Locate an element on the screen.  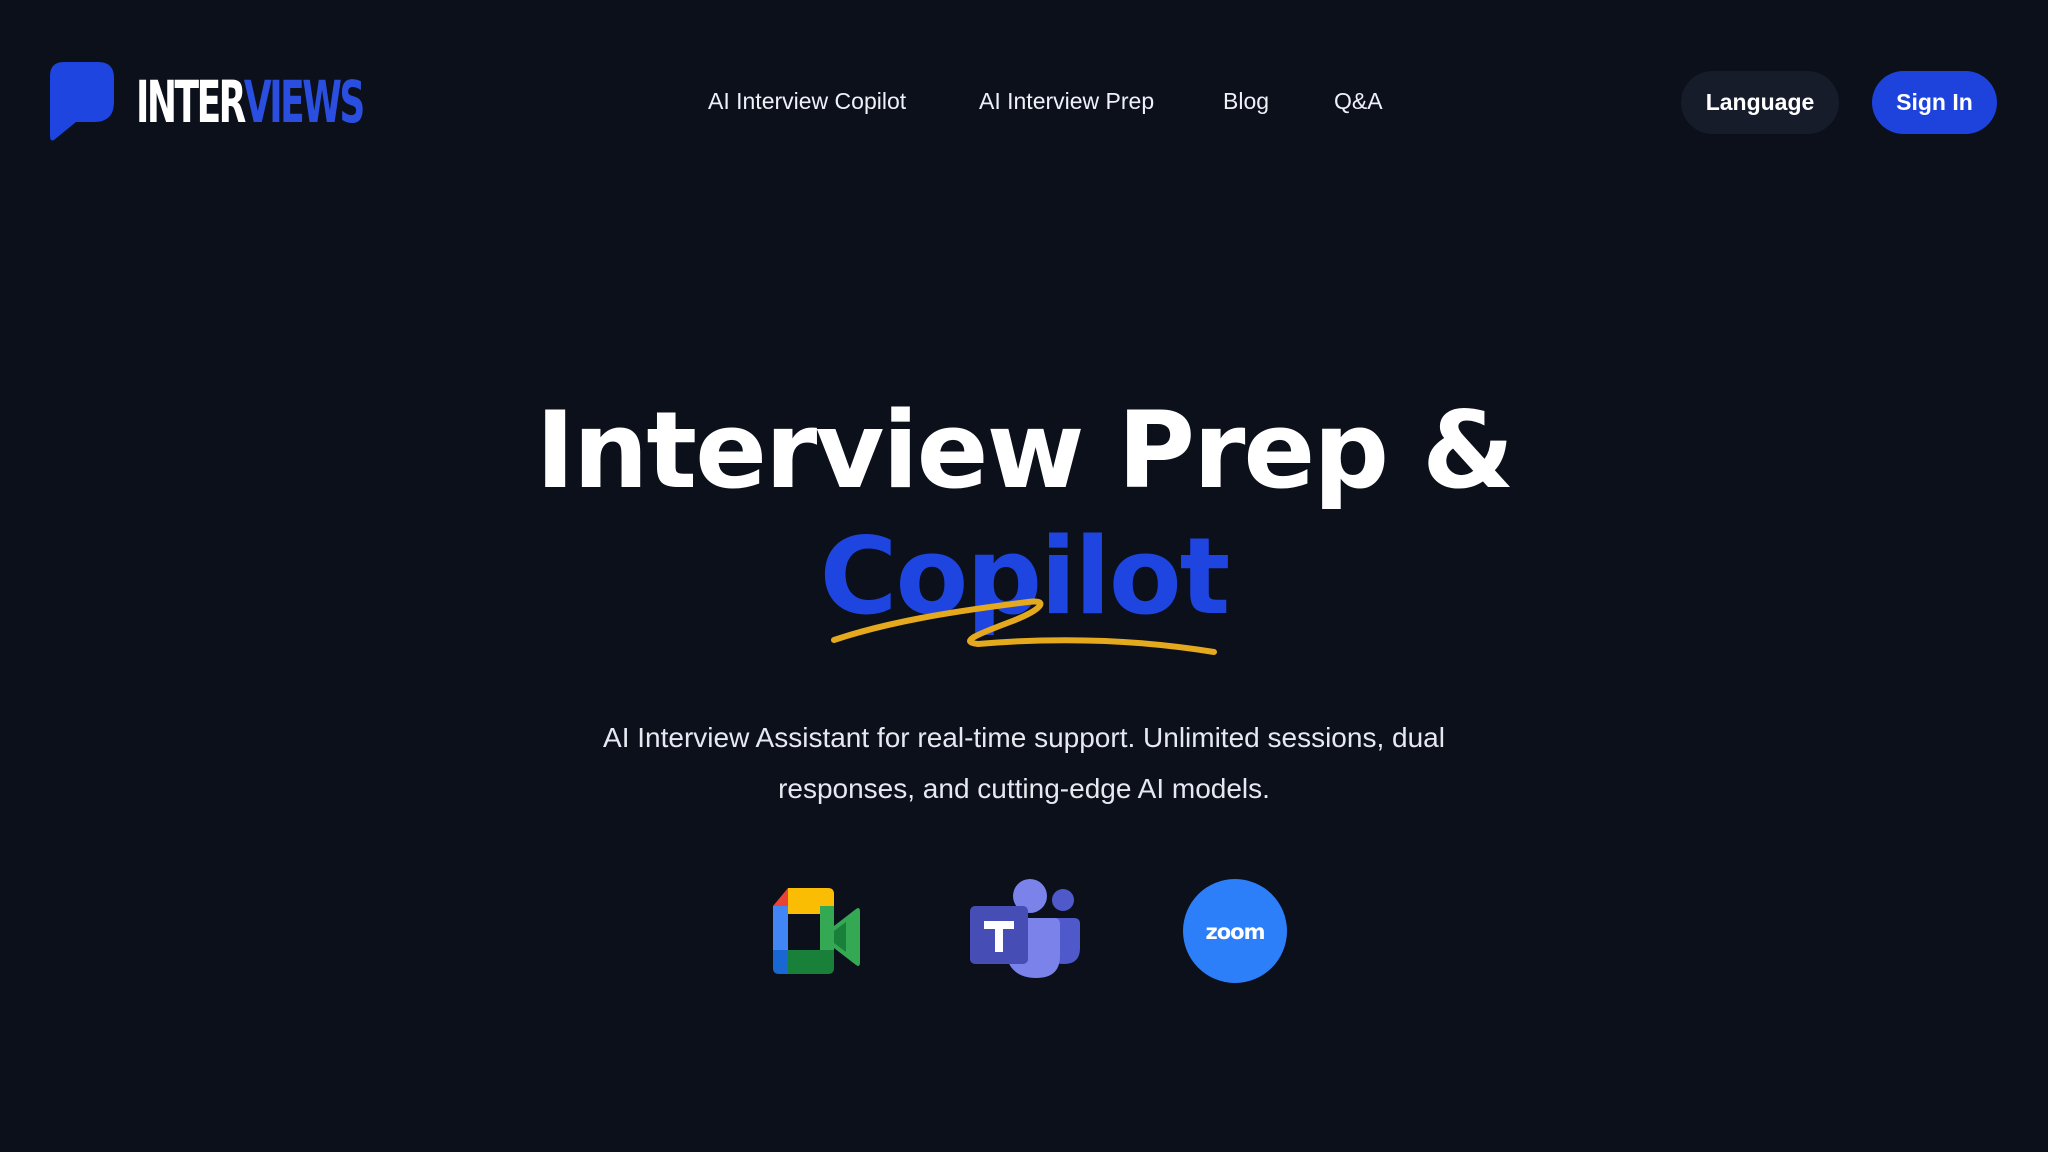
hero-title-line1: Interview Prep & is located at coordinates (1025, 450).